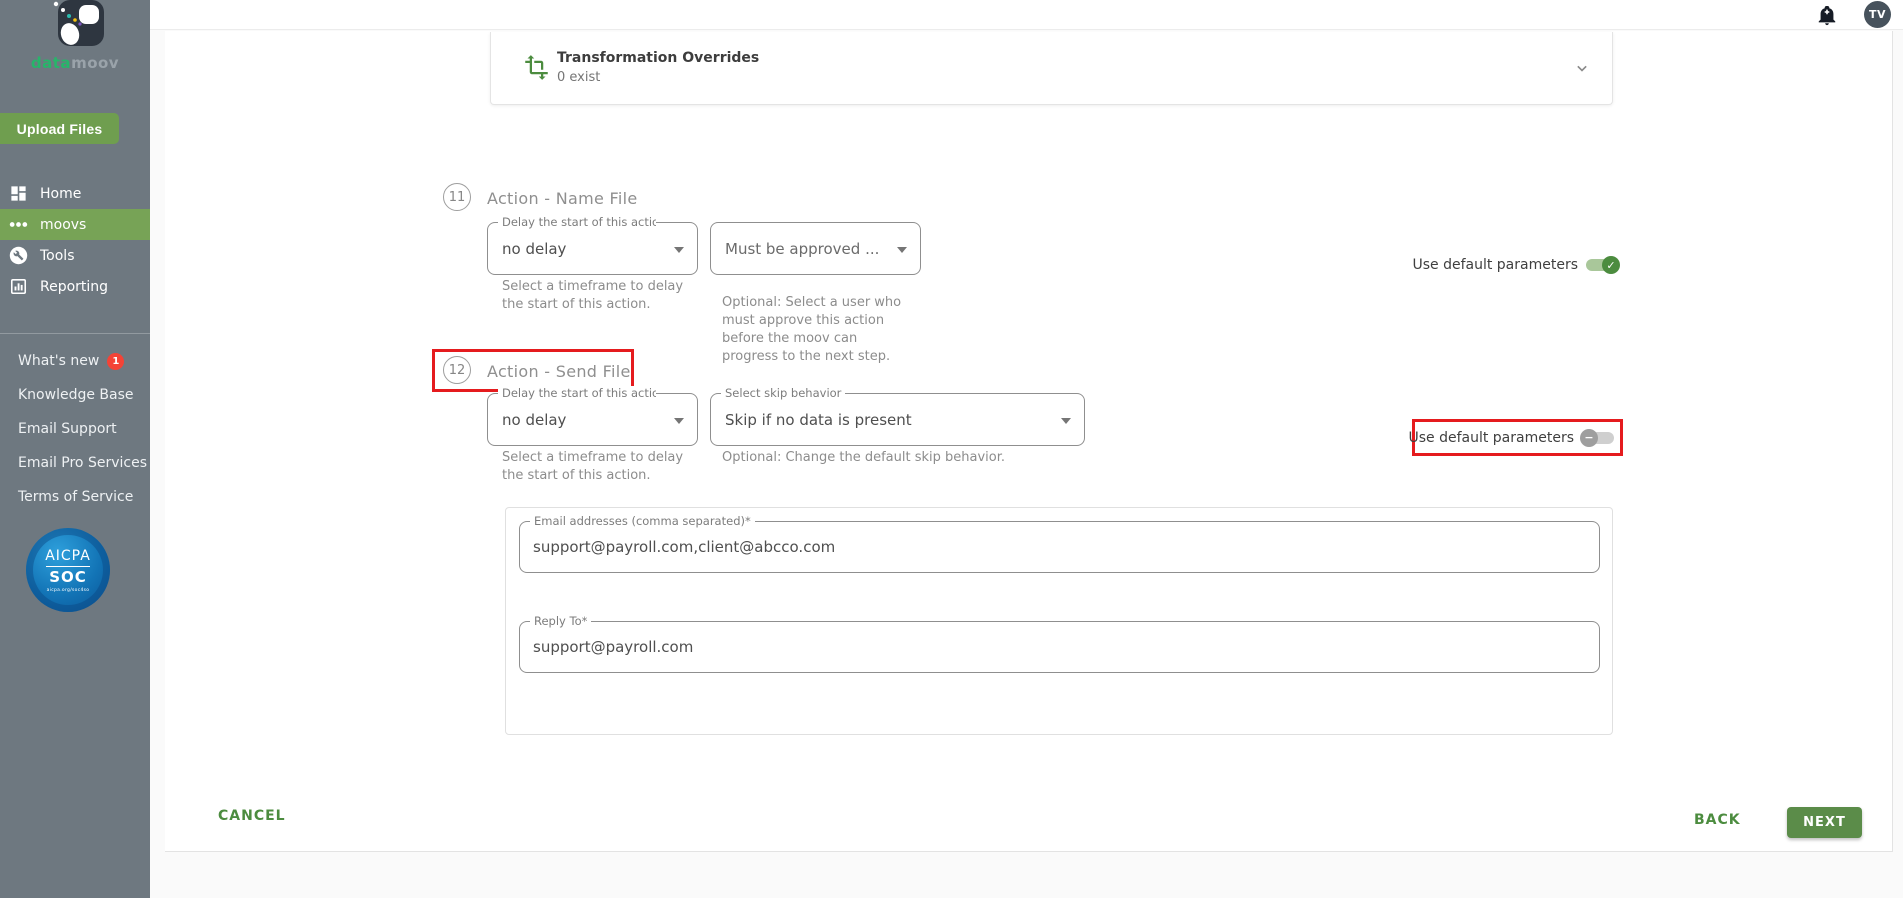  Describe the element at coordinates (1717, 820) in the screenshot. I see `back-button: BACK` at that location.